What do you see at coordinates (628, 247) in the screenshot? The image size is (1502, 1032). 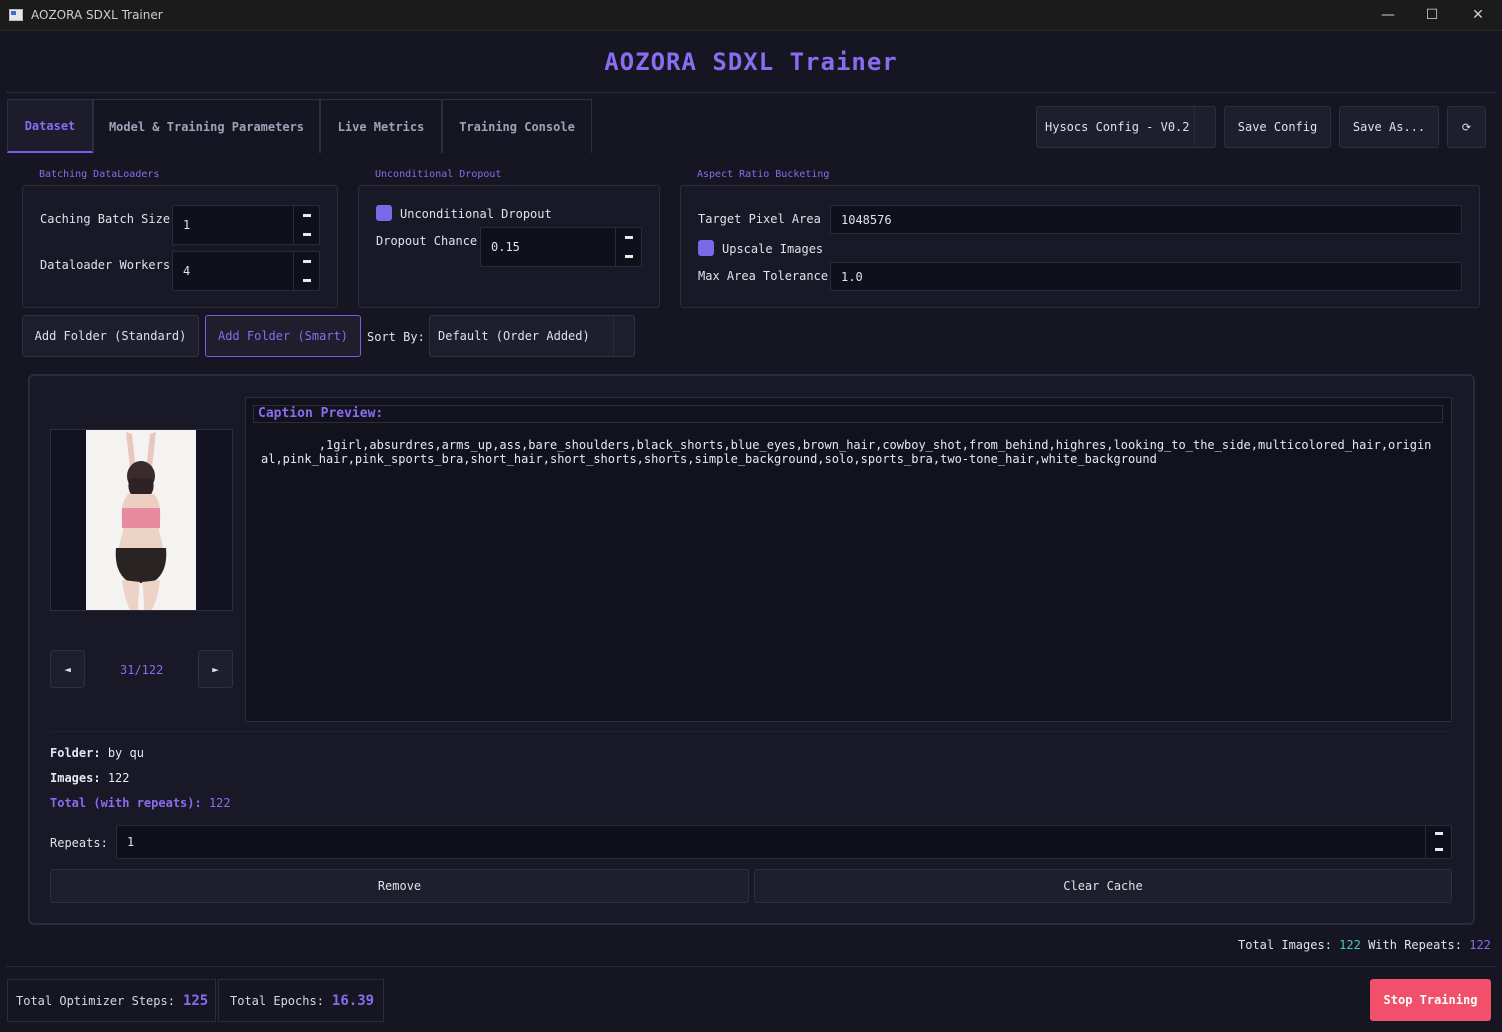 I see `dropout-chance-stepper` at bounding box center [628, 247].